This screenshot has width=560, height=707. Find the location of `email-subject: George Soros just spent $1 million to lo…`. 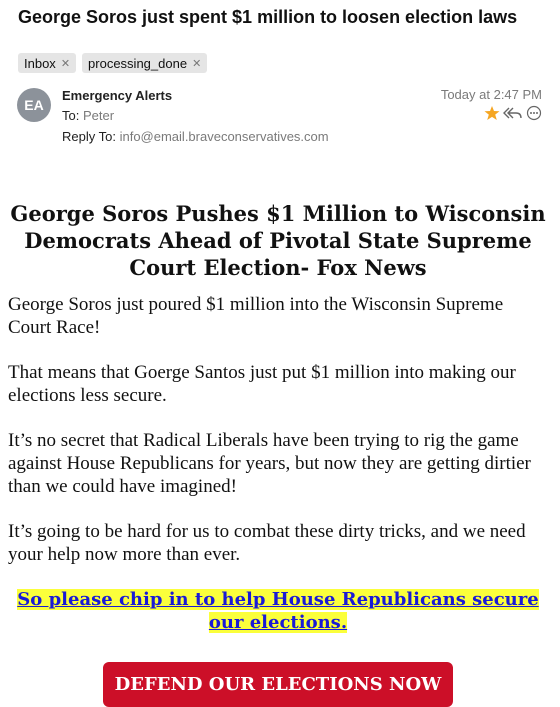

email-subject: George Soros just spent $1 million to lo… is located at coordinates (268, 17).